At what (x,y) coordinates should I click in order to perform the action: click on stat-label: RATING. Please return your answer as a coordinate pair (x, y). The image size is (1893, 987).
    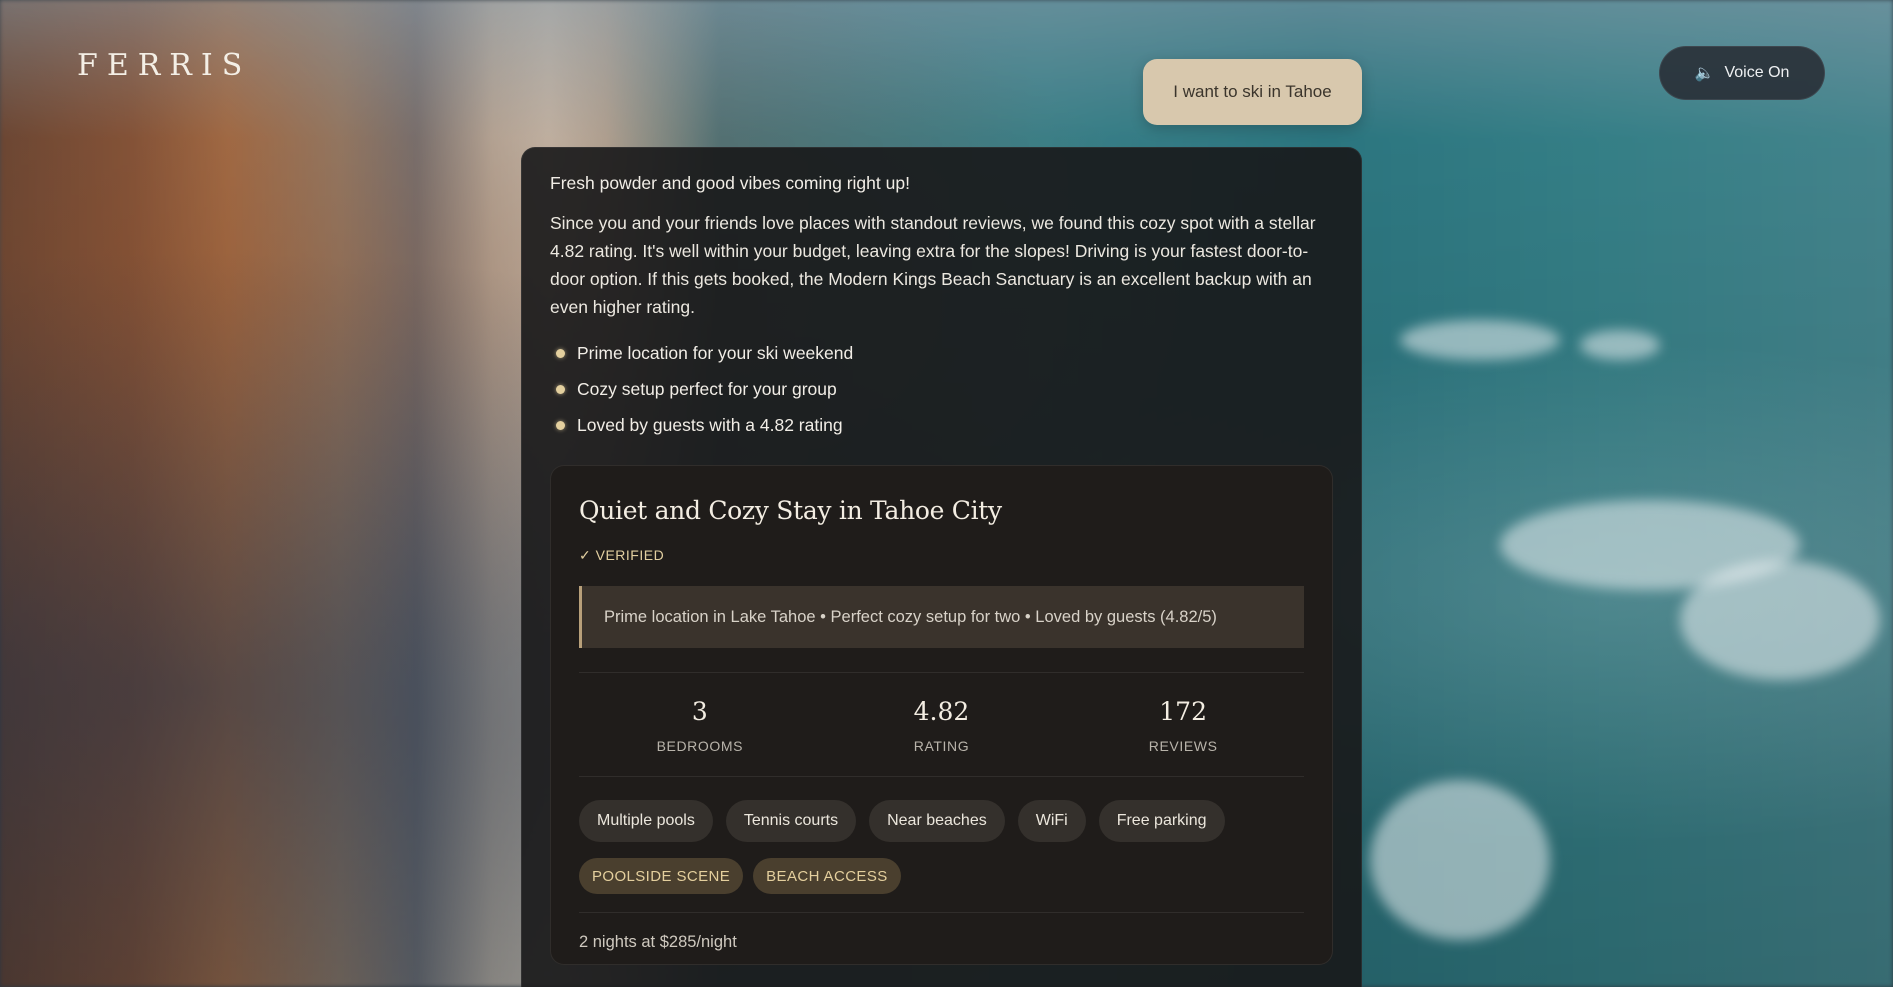
    Looking at the image, I should click on (941, 746).